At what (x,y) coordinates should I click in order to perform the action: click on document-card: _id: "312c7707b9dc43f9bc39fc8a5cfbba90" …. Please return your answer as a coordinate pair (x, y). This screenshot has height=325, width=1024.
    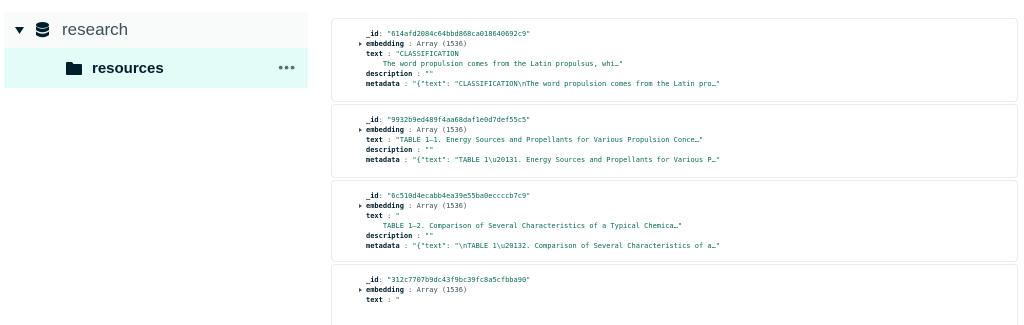
    Looking at the image, I should click on (674, 294).